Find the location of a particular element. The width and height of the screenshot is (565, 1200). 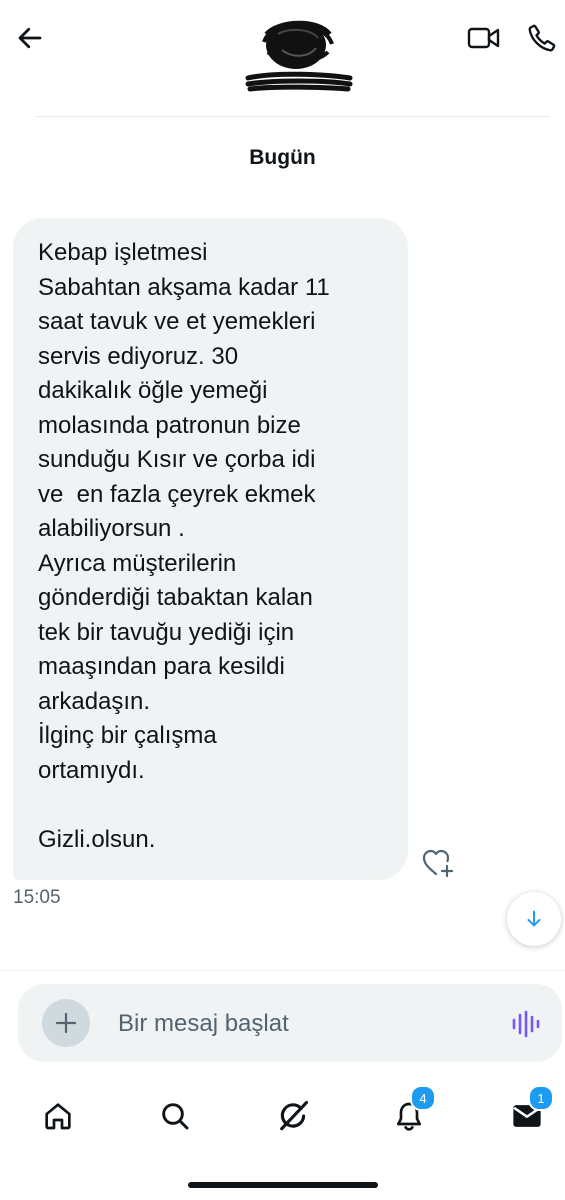

grok-icon is located at coordinates (294, 1115).